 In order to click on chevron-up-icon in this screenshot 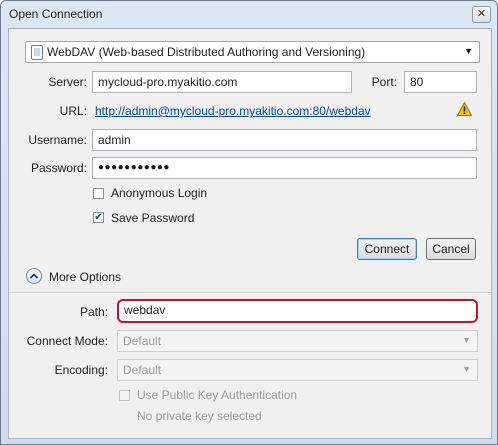, I will do `click(34, 276)`.